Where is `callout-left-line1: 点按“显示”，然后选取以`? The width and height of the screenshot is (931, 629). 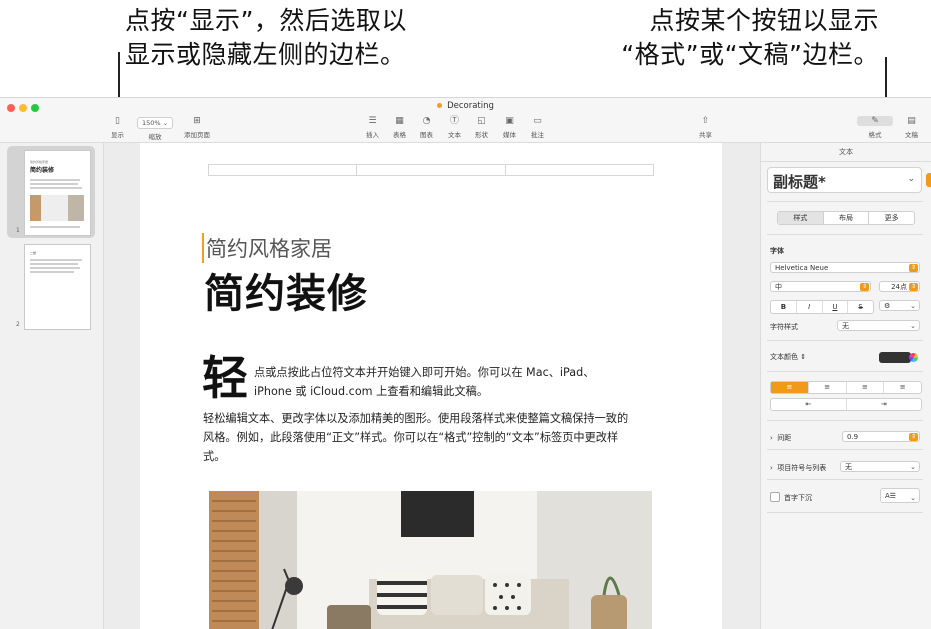 callout-left-line1: 点按“显示”，然后选取以 is located at coordinates (266, 20).